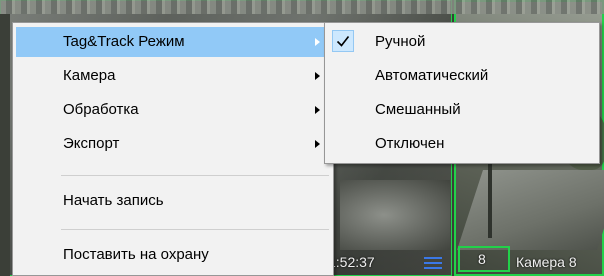 This screenshot has width=604, height=276. What do you see at coordinates (433, 263) in the screenshot?
I see `hamburger-icon` at bounding box center [433, 263].